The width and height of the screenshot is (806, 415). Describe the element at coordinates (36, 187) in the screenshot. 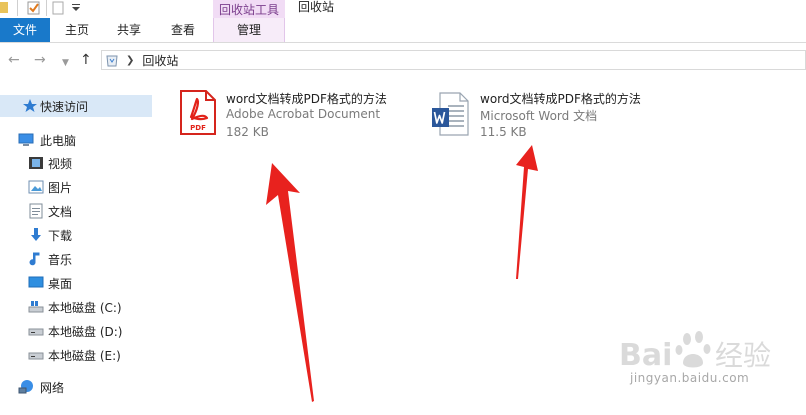

I see `picture-icon` at that location.